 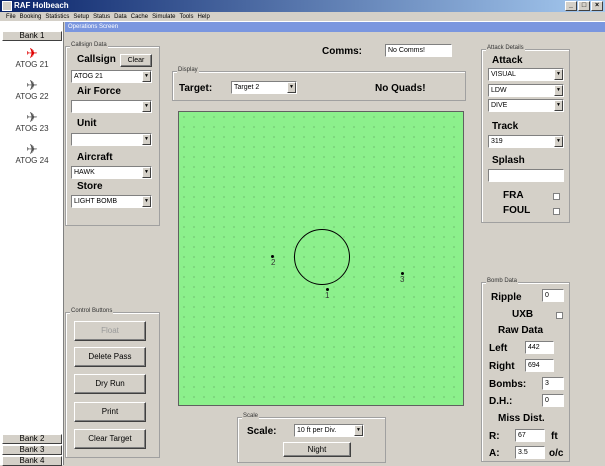 What do you see at coordinates (88, 76) in the screenshot?
I see `callsign-value: ATOG 21` at bounding box center [88, 76].